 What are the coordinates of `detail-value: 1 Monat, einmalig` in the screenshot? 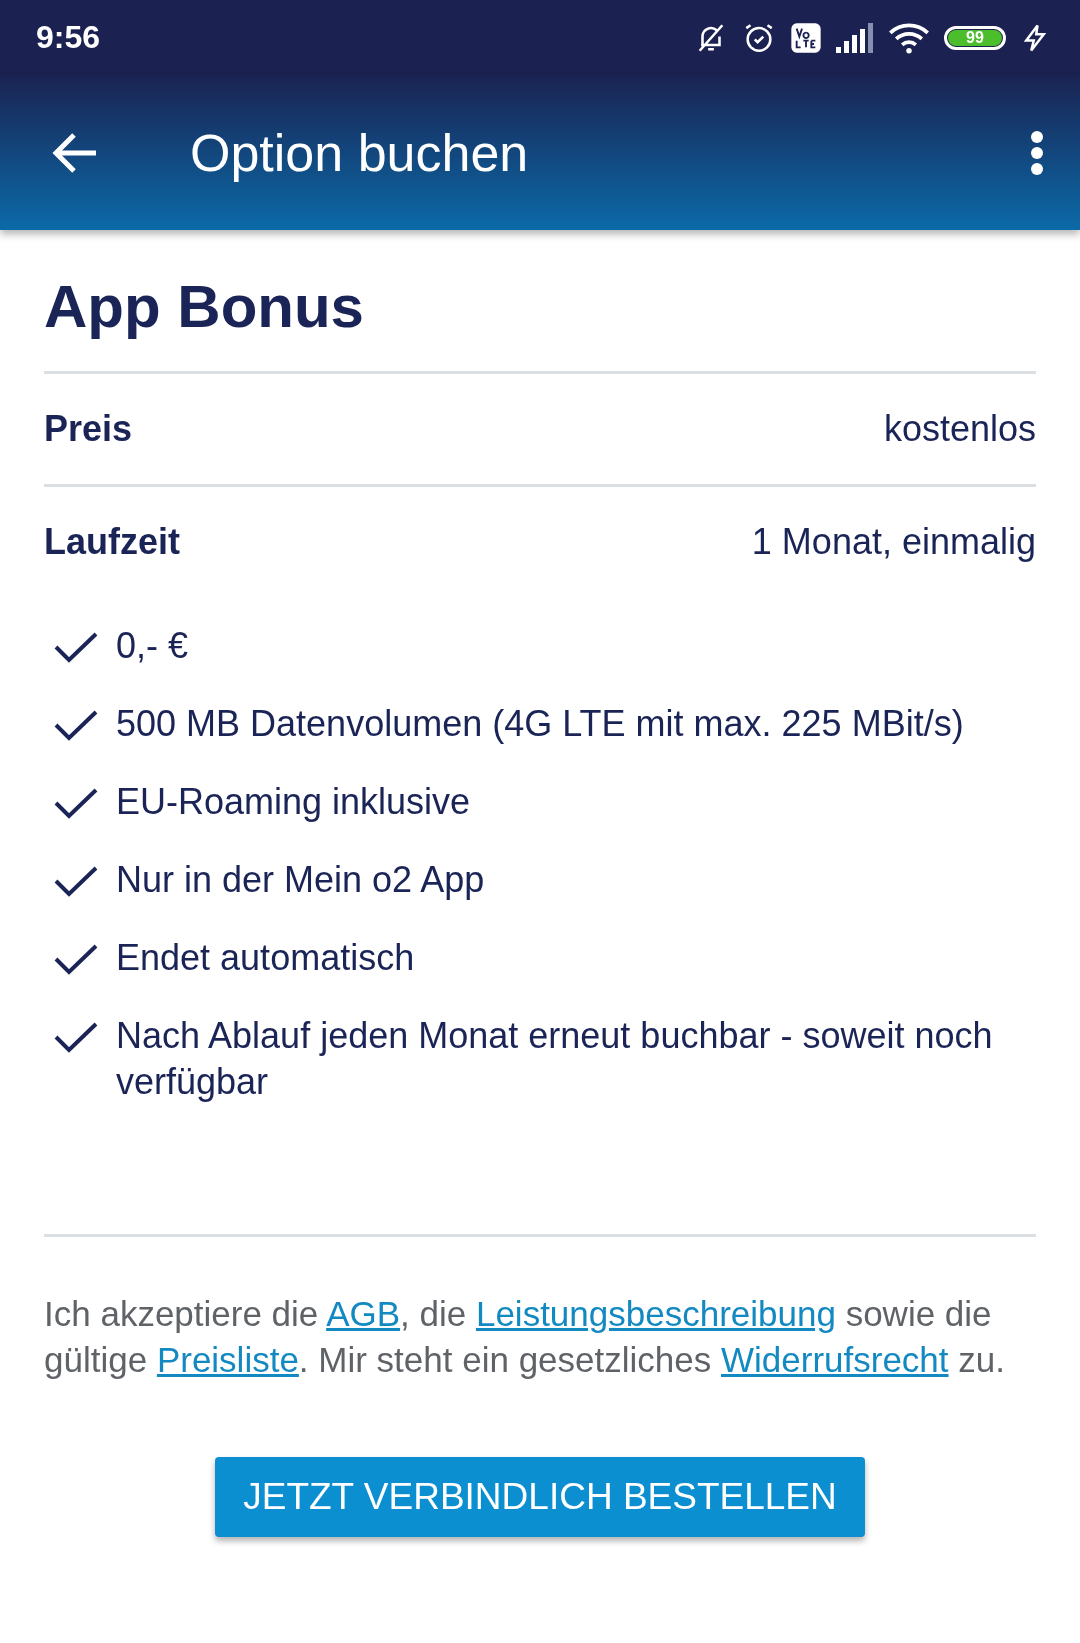 It's located at (893, 542).